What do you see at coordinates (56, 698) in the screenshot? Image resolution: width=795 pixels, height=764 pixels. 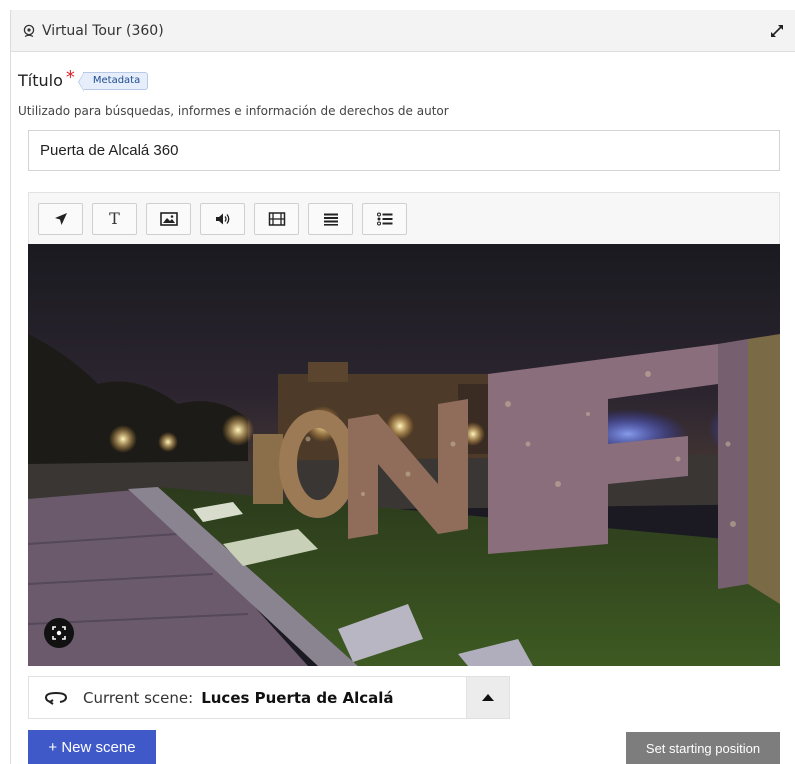 I see `scene-loop-icon` at bounding box center [56, 698].